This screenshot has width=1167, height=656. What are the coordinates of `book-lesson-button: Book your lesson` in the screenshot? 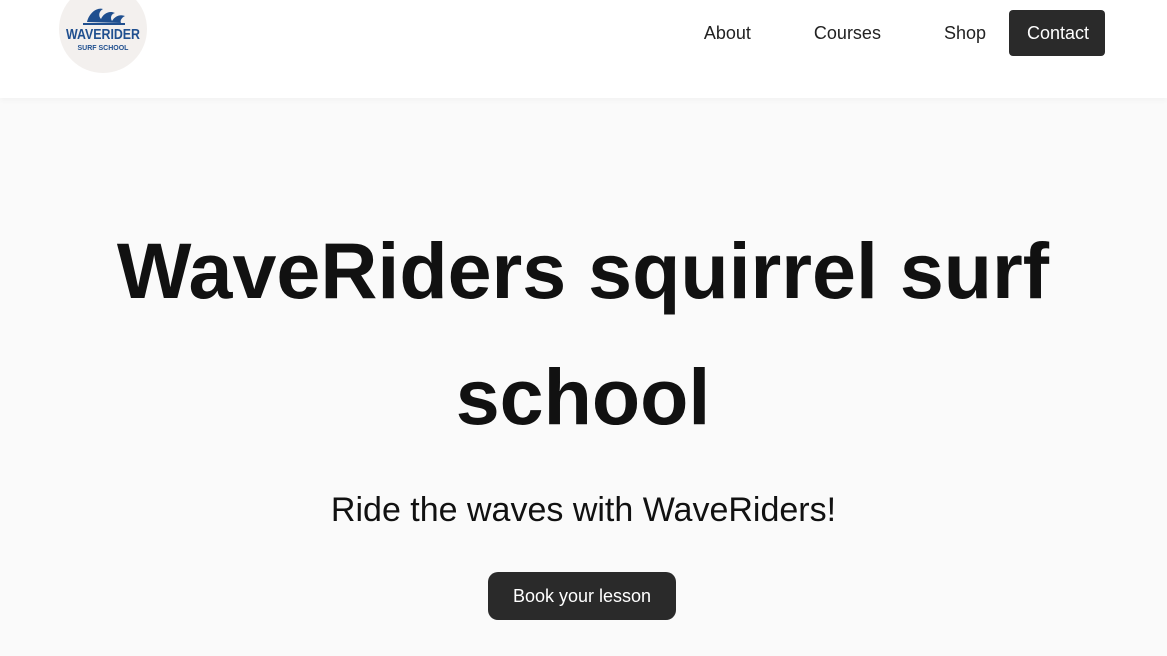 It's located at (582, 596).